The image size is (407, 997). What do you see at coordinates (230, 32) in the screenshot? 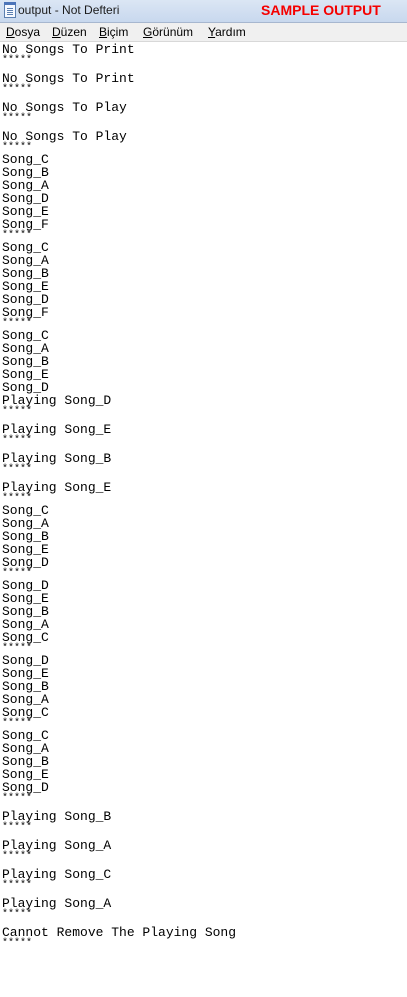
I see `menu-yardim-label: ardım` at bounding box center [230, 32].